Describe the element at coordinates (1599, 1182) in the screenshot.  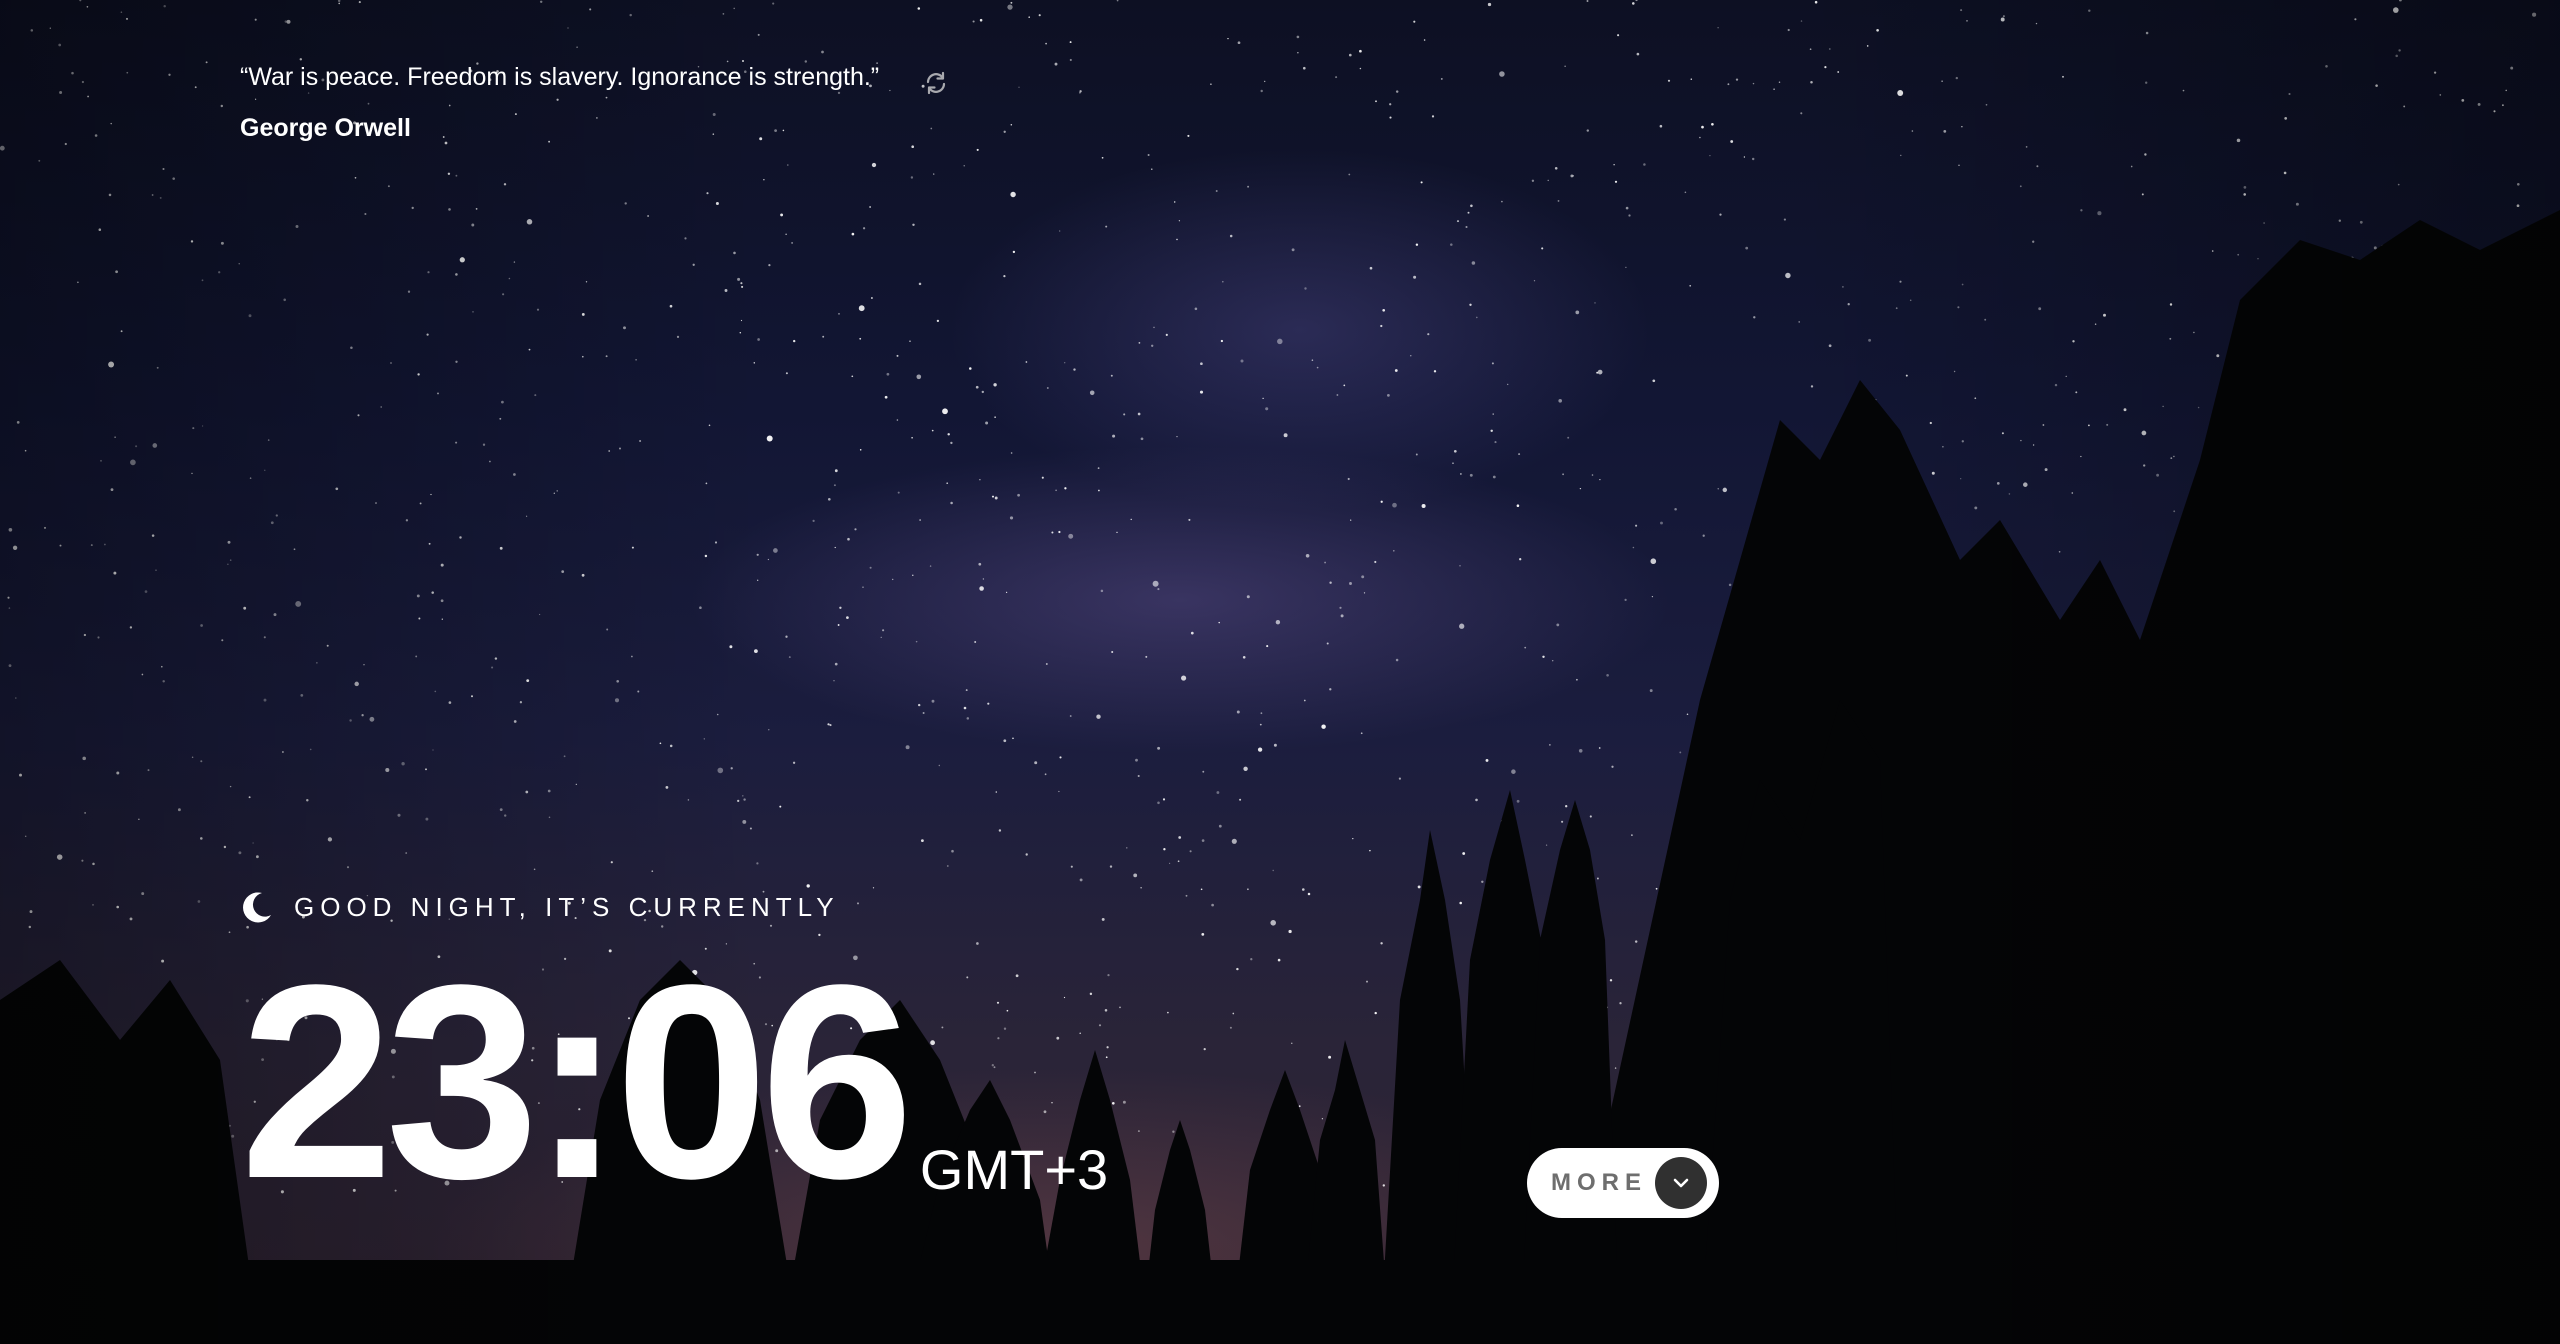
I see `more-button-label: MORE` at that location.